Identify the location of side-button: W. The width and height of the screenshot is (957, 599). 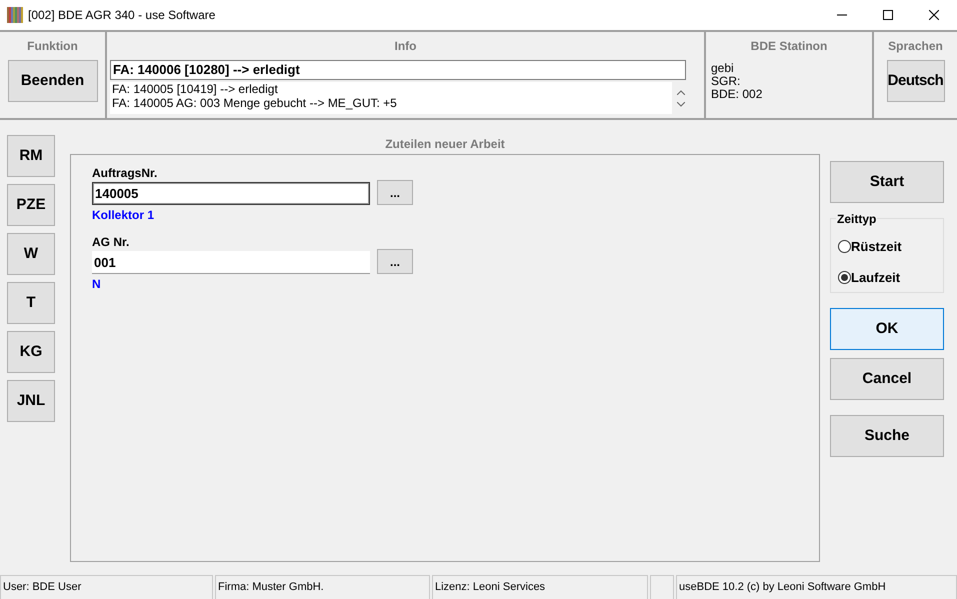
(31, 254).